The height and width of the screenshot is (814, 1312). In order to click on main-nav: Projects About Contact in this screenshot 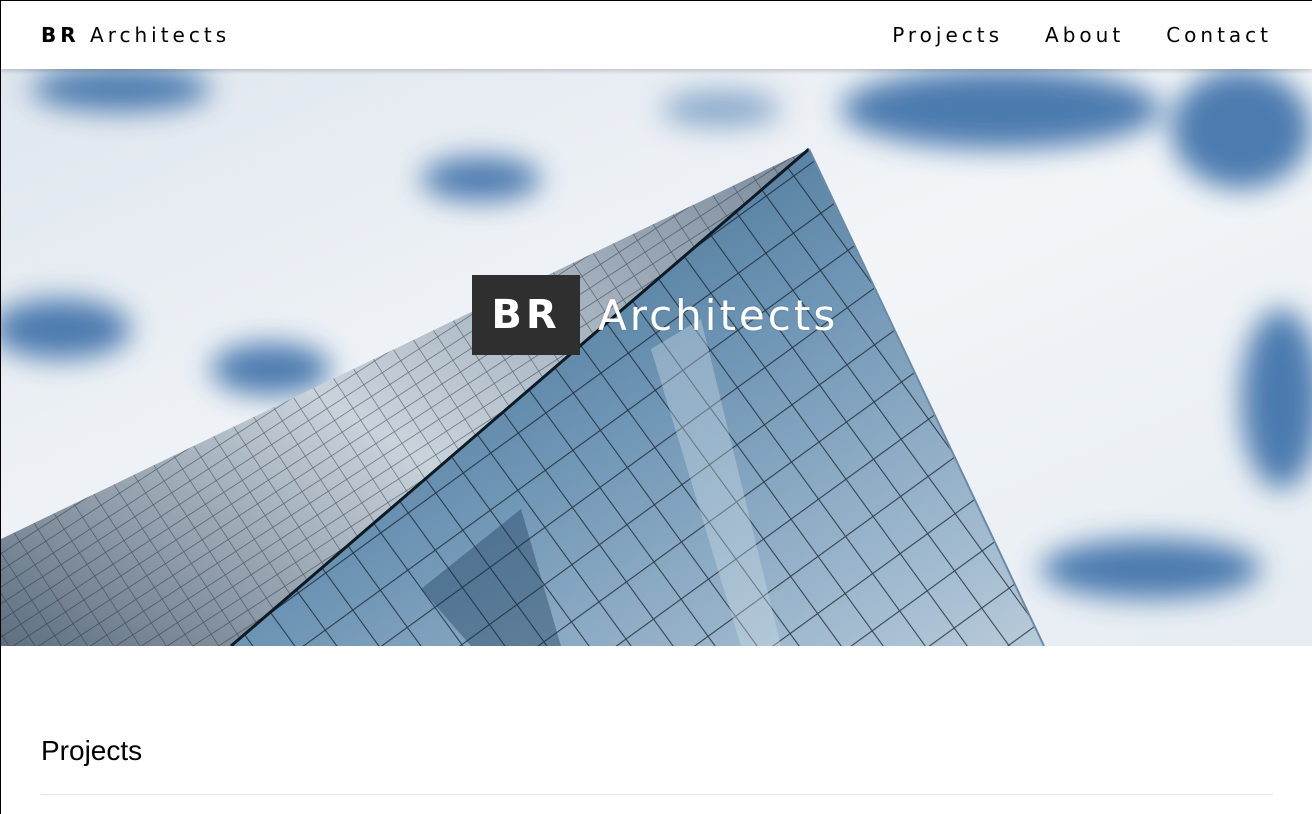, I will do `click(1082, 35)`.